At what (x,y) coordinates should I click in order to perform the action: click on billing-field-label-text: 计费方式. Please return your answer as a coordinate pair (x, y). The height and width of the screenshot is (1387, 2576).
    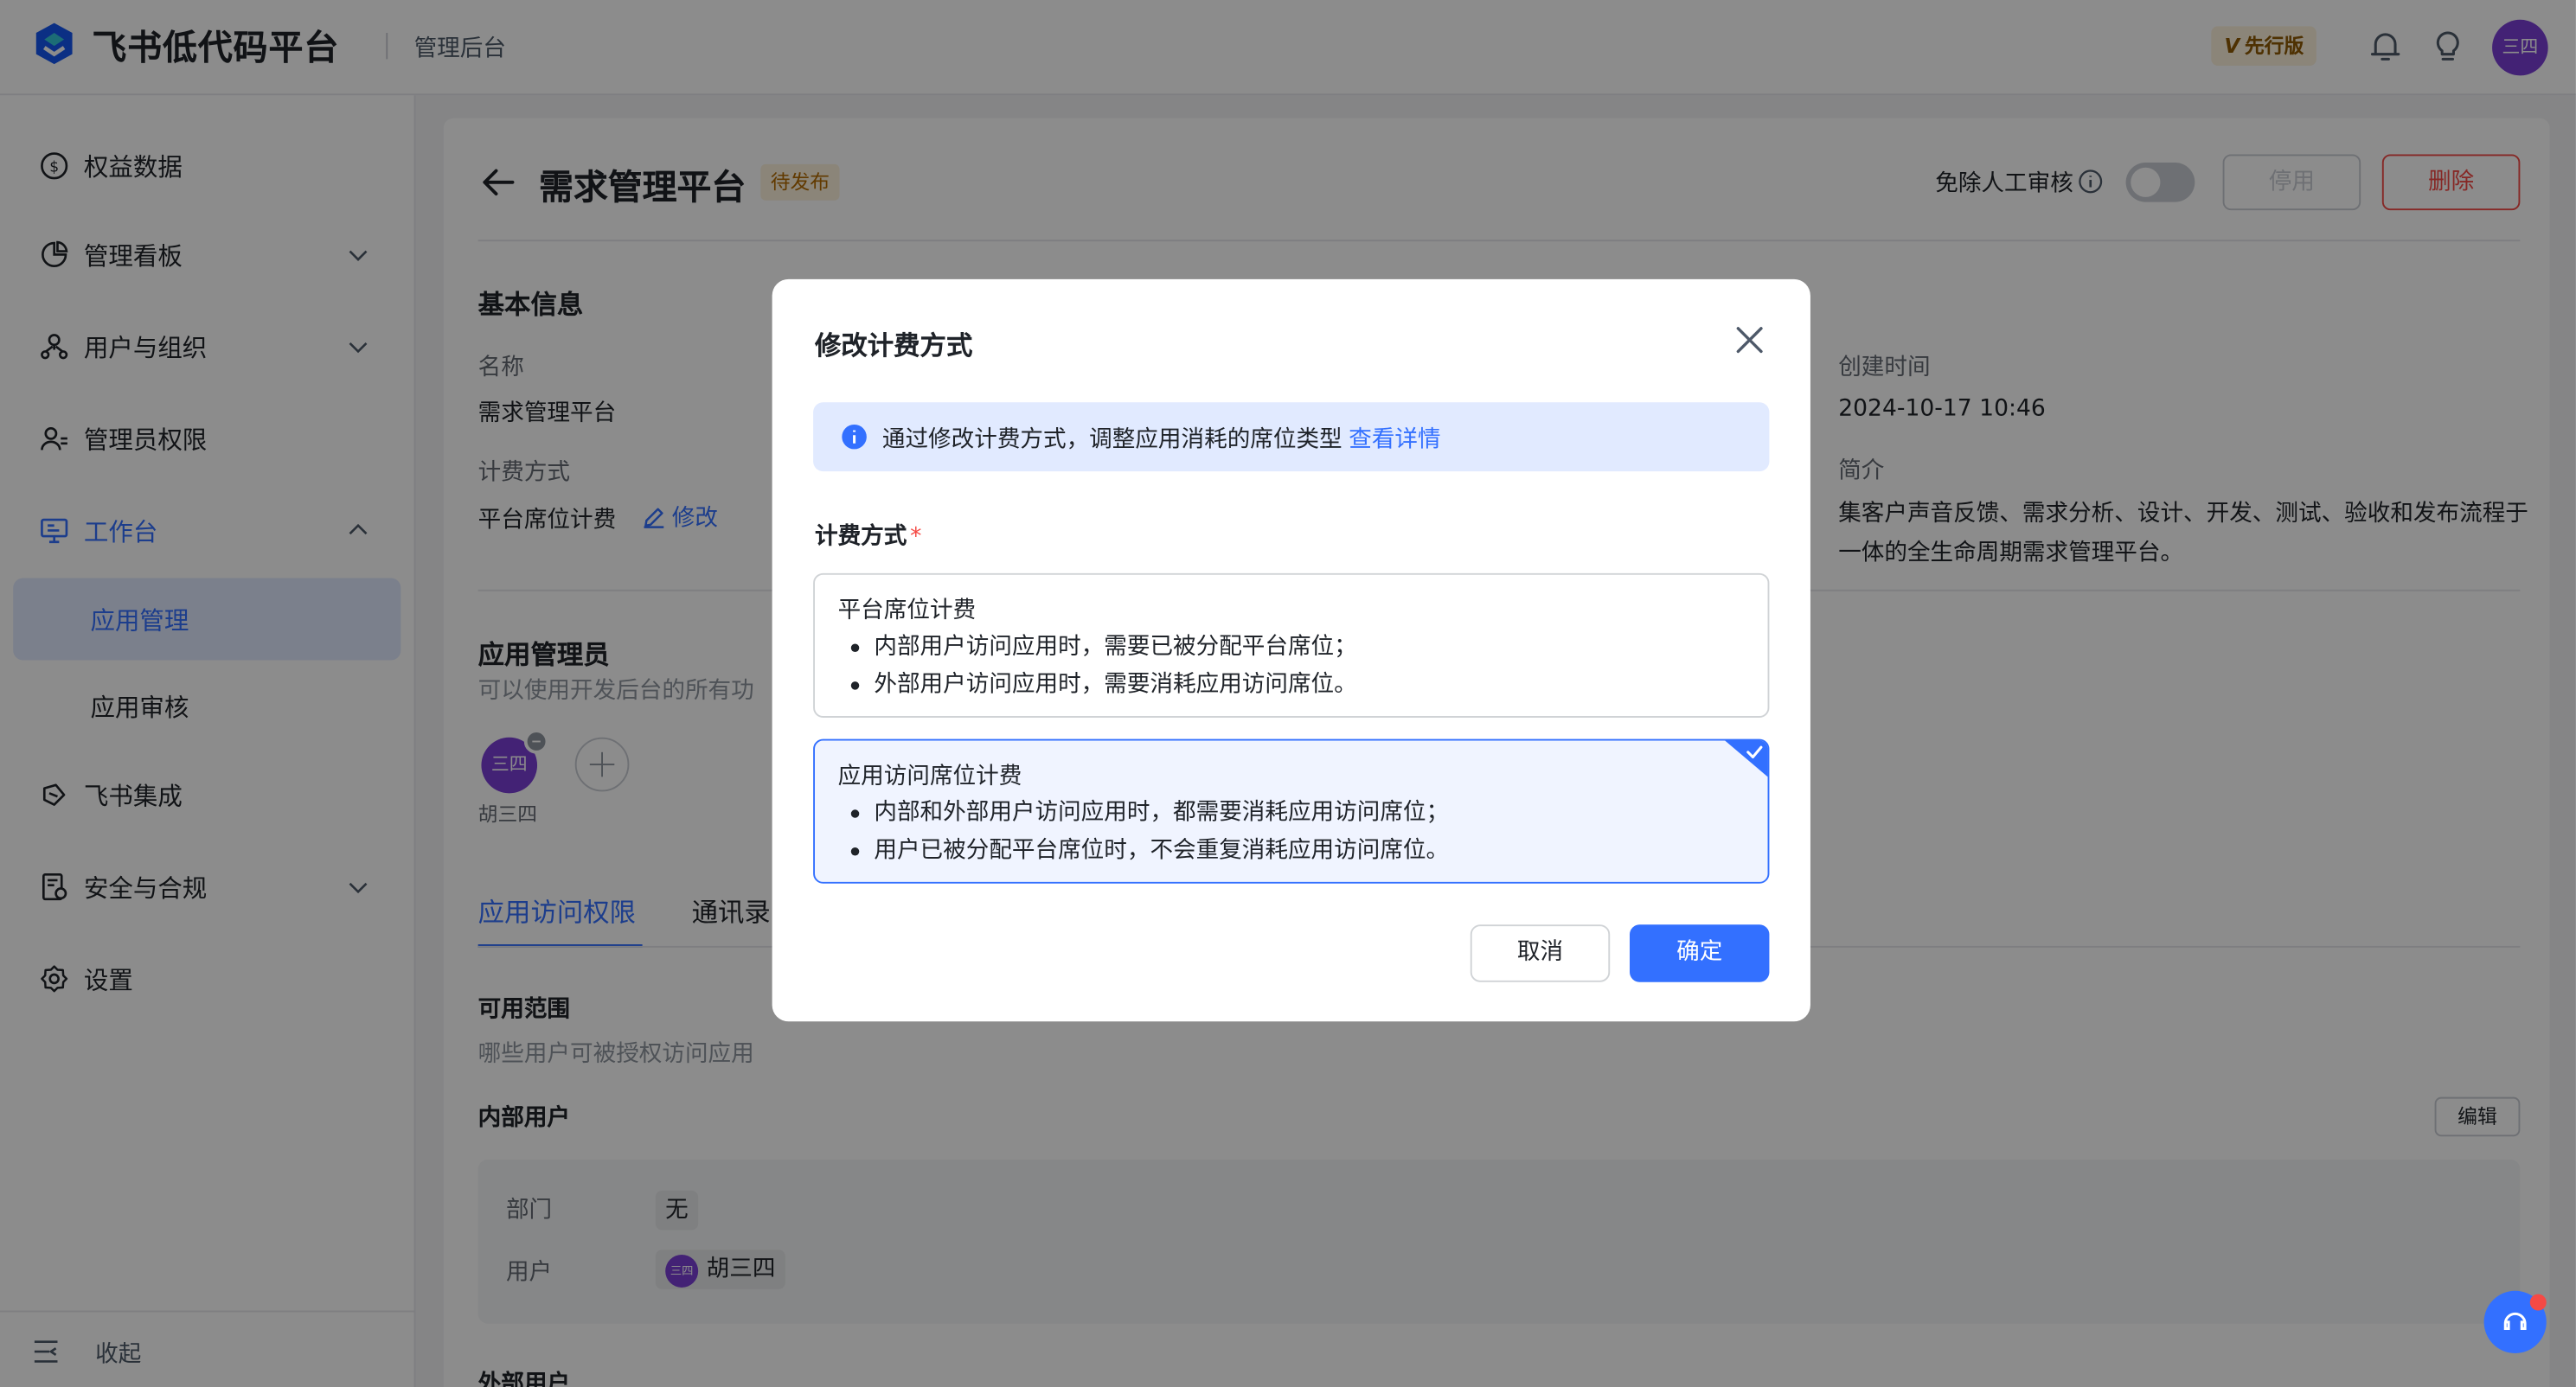
    Looking at the image, I should click on (861, 537).